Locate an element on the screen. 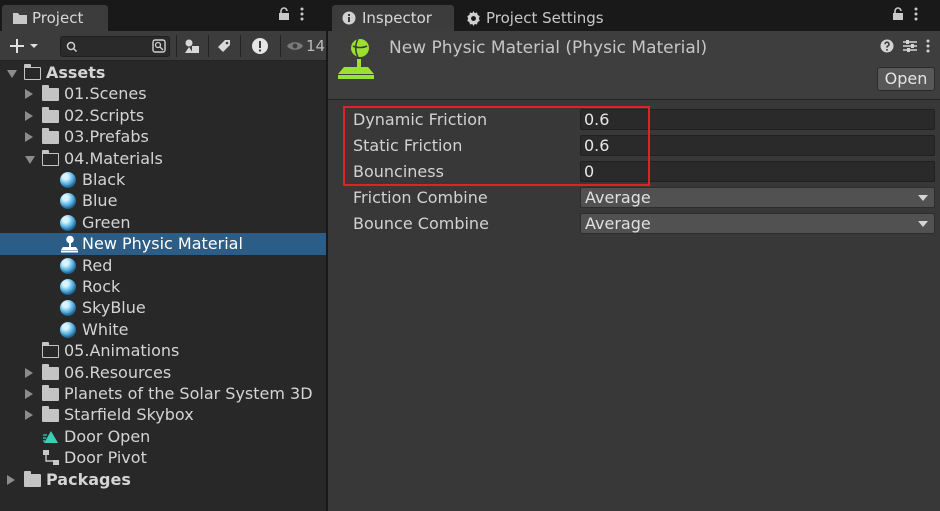 The height and width of the screenshot is (511, 940). animation-clip-icon is located at coordinates (50, 436).